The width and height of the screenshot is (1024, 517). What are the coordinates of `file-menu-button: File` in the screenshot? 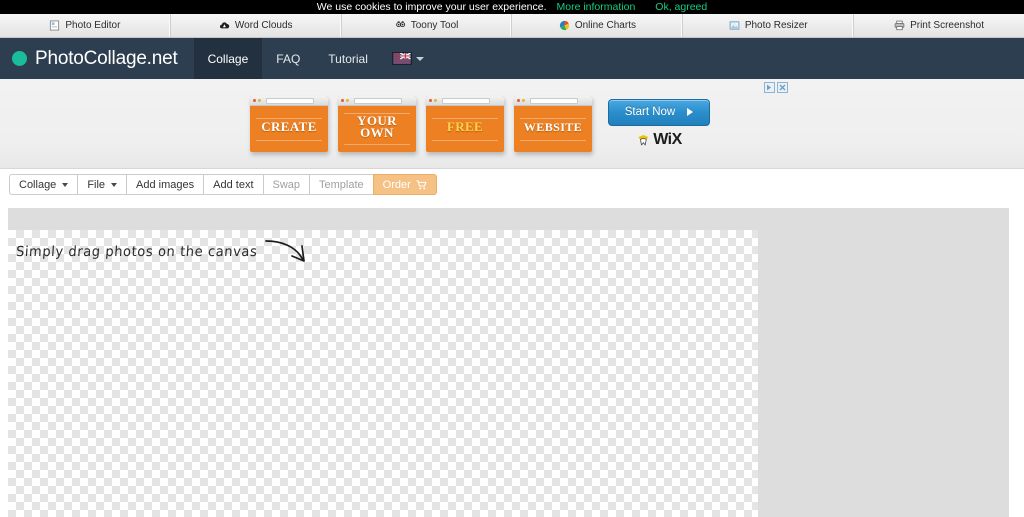 It's located at (102, 184).